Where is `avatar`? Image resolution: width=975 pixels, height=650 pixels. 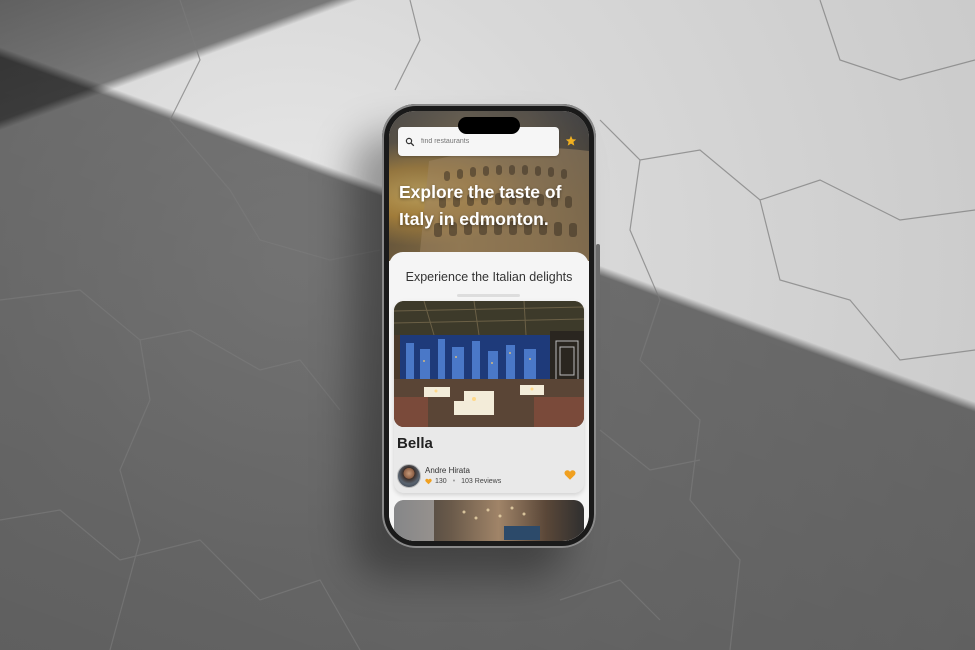 avatar is located at coordinates (409, 476).